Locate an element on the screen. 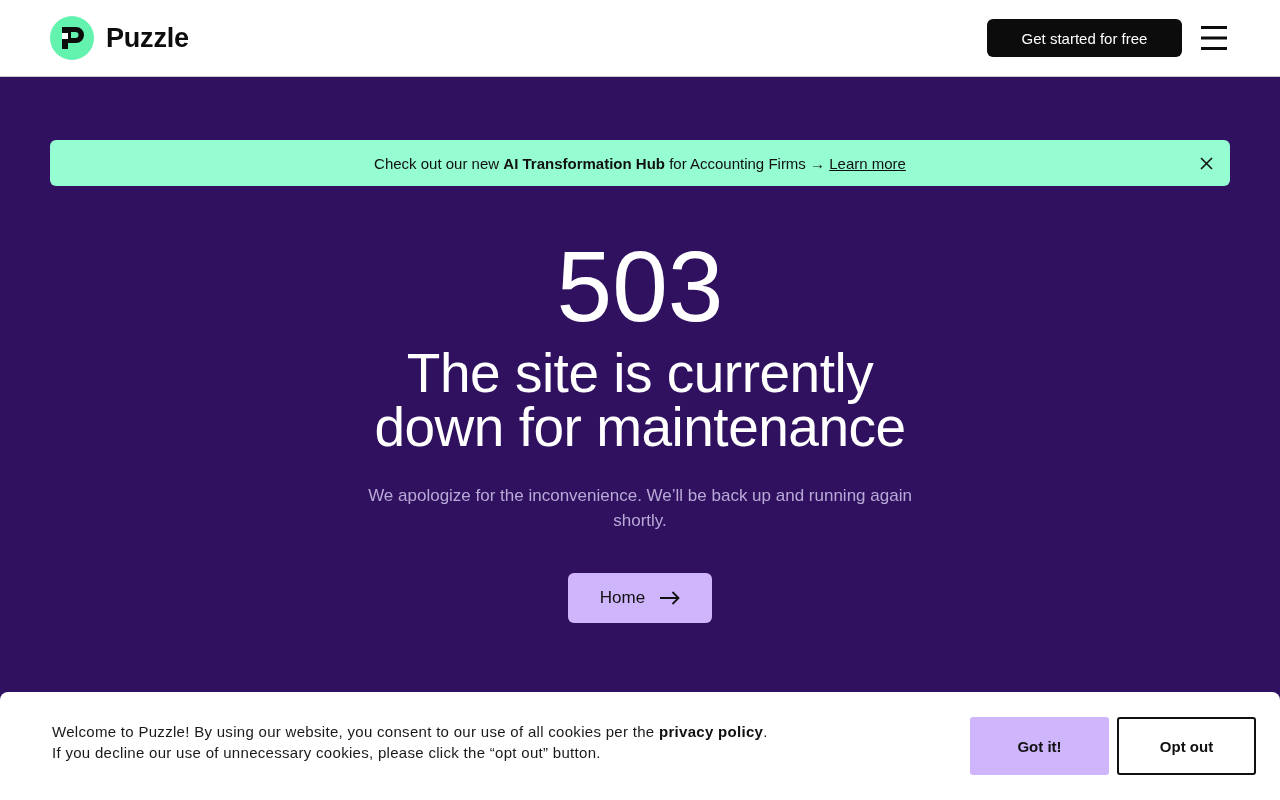 This screenshot has width=1280, height=800. announcement-text: Check out our new AI Transformation Hub for Accounting Firms → Learn more is located at coordinates (640, 163).